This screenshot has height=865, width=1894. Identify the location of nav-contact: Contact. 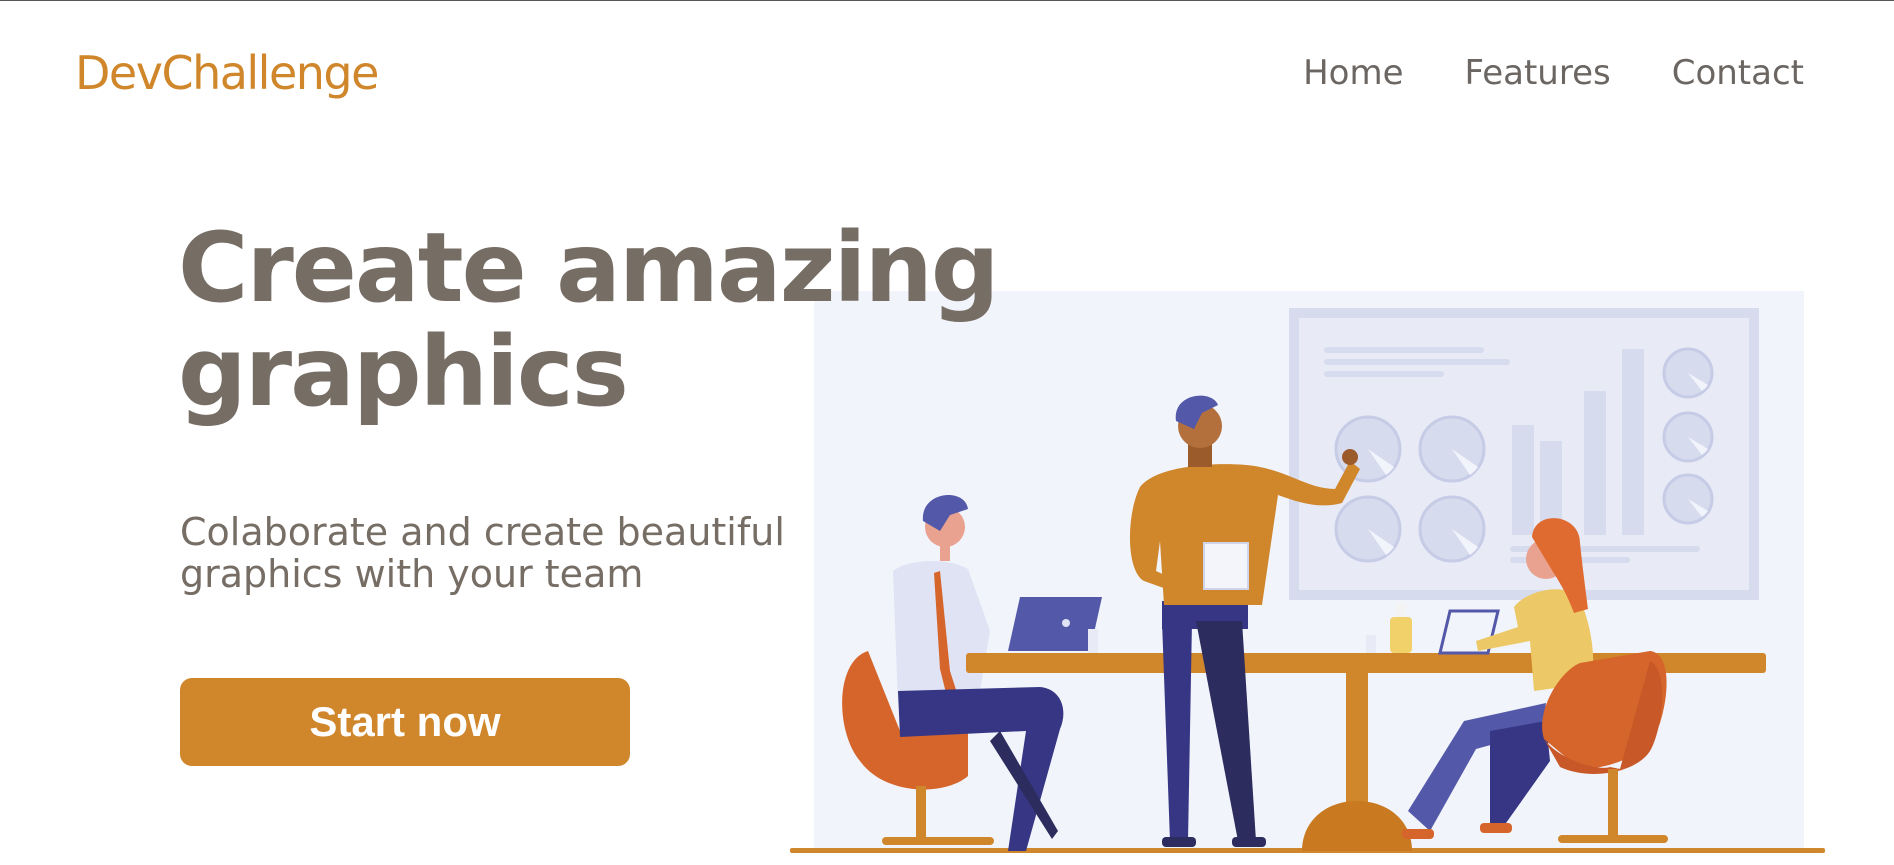
(1738, 73).